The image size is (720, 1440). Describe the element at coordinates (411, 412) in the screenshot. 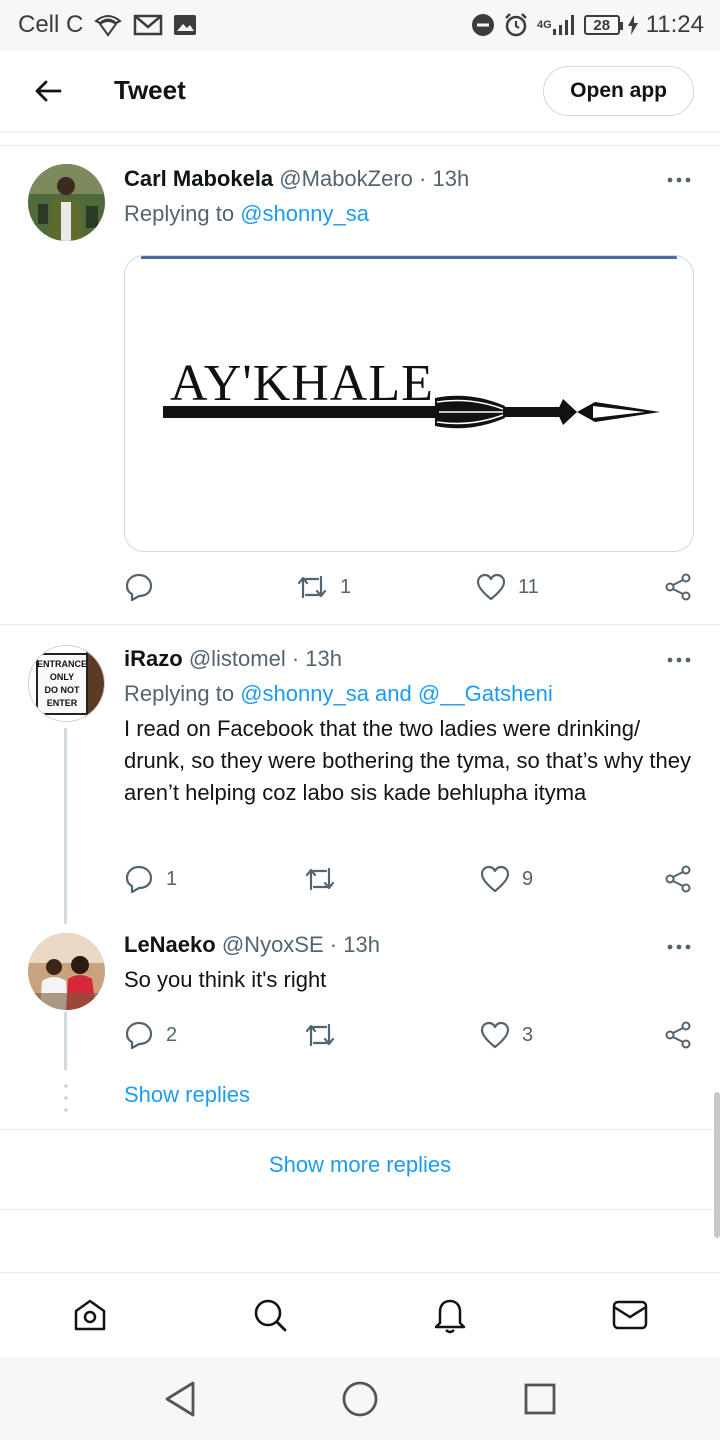

I see `spear-icon` at that location.